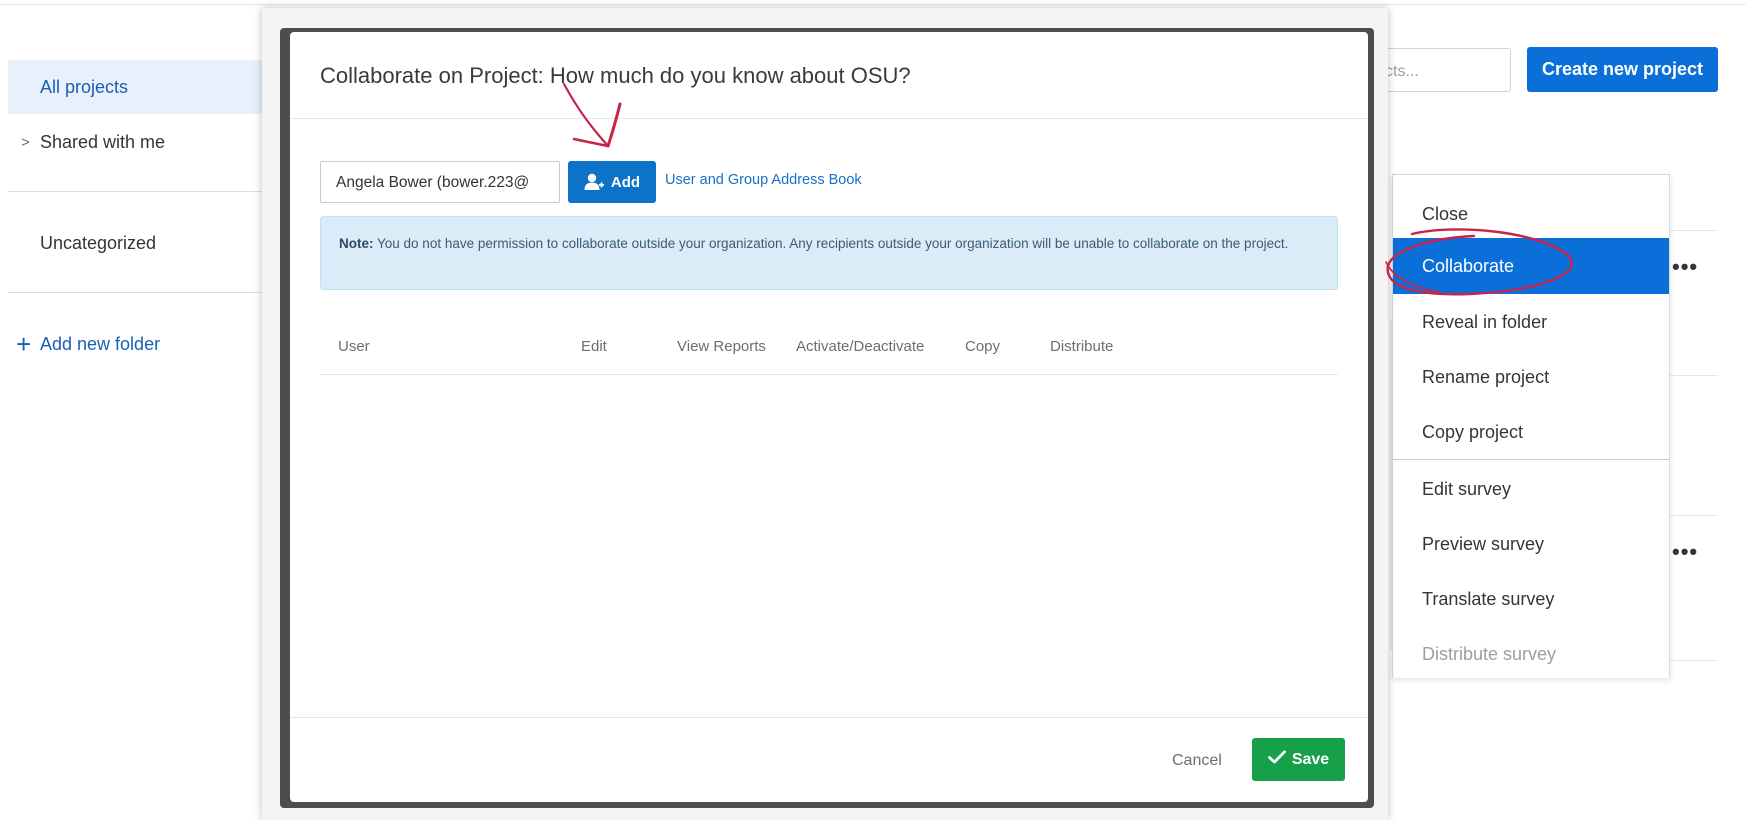 Image resolution: width=1746 pixels, height=820 pixels. I want to click on dialog-footer-divider, so click(829, 717).